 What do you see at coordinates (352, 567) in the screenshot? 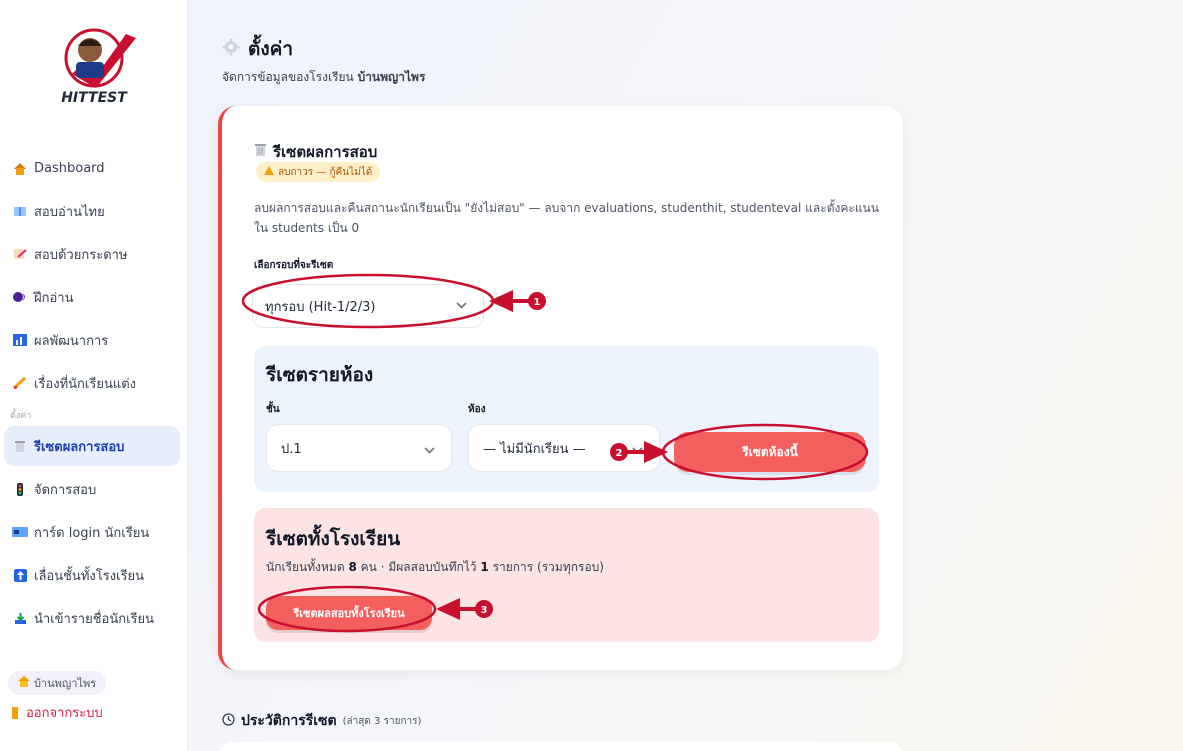
I see `student-count: 8` at bounding box center [352, 567].